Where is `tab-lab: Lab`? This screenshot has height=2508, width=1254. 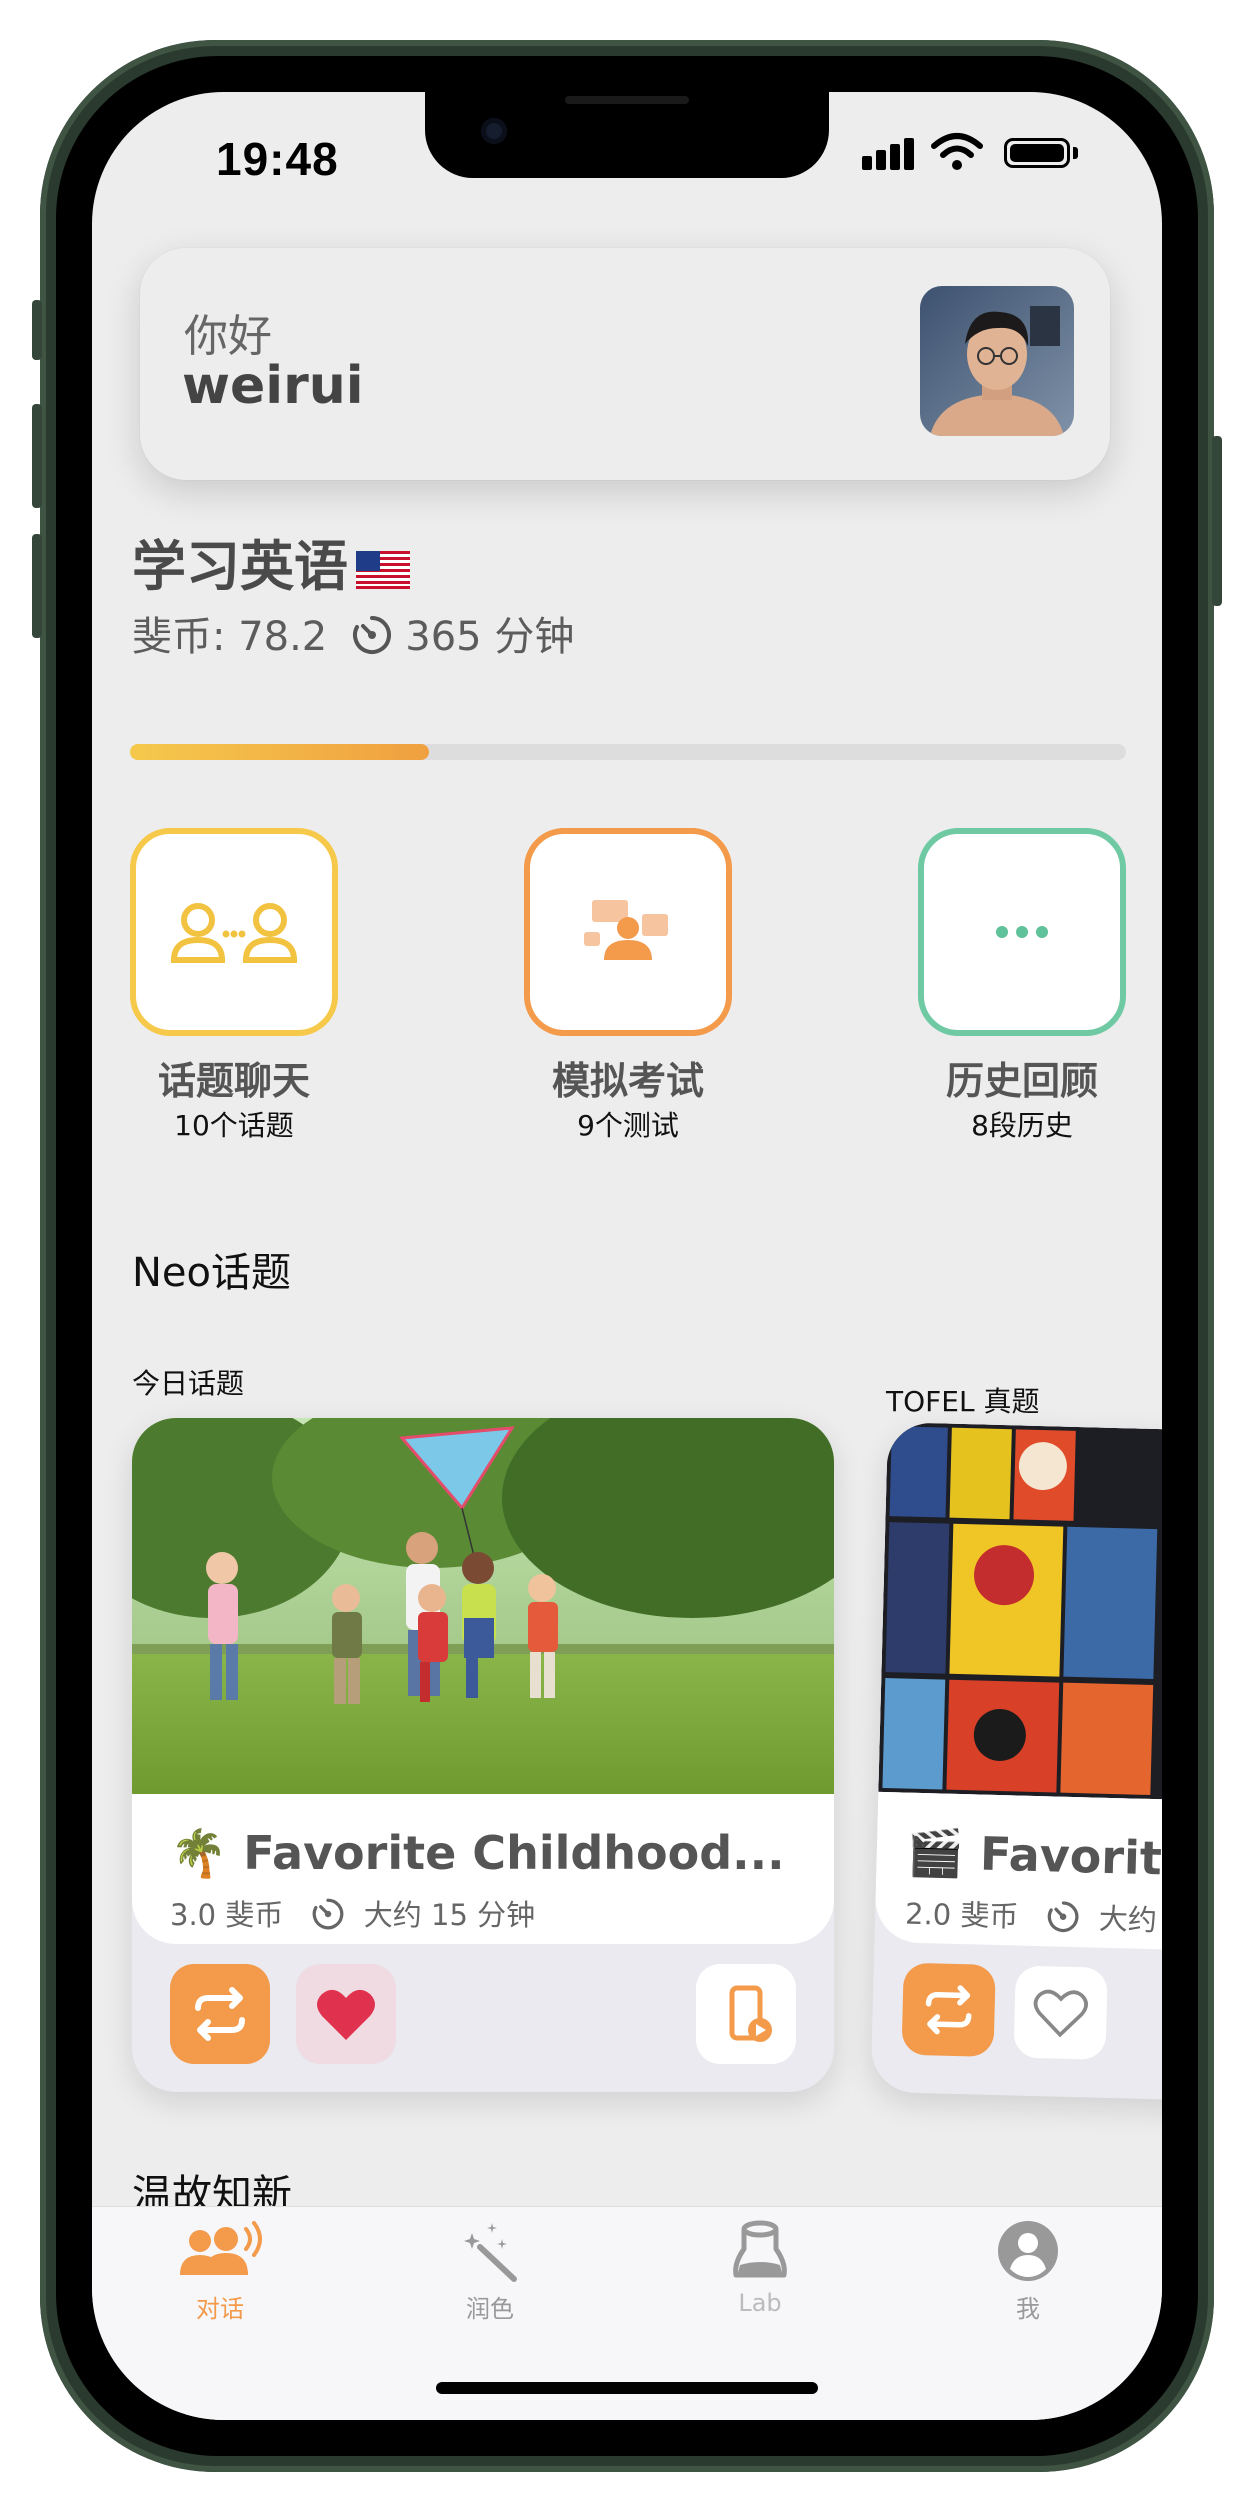
tab-lab: Lab is located at coordinates (760, 2268).